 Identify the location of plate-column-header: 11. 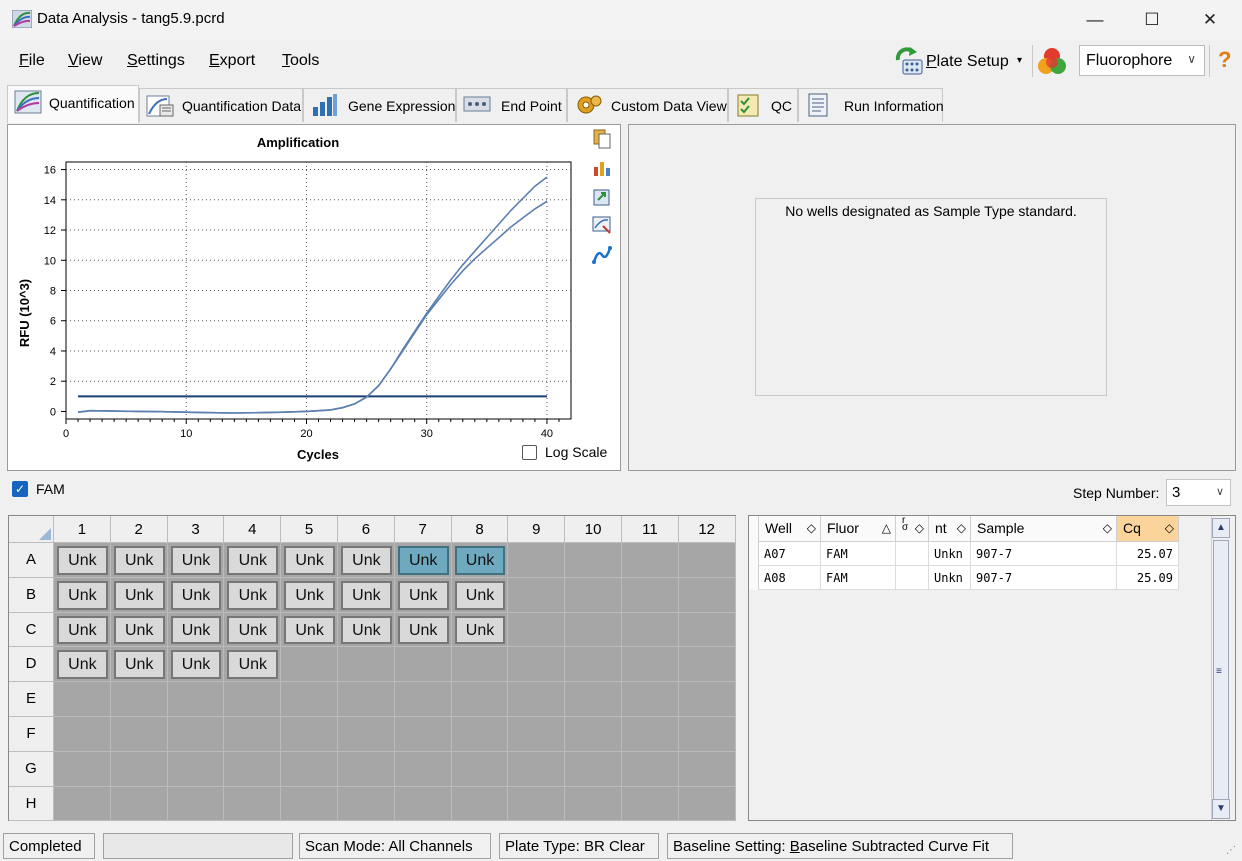
(650, 529).